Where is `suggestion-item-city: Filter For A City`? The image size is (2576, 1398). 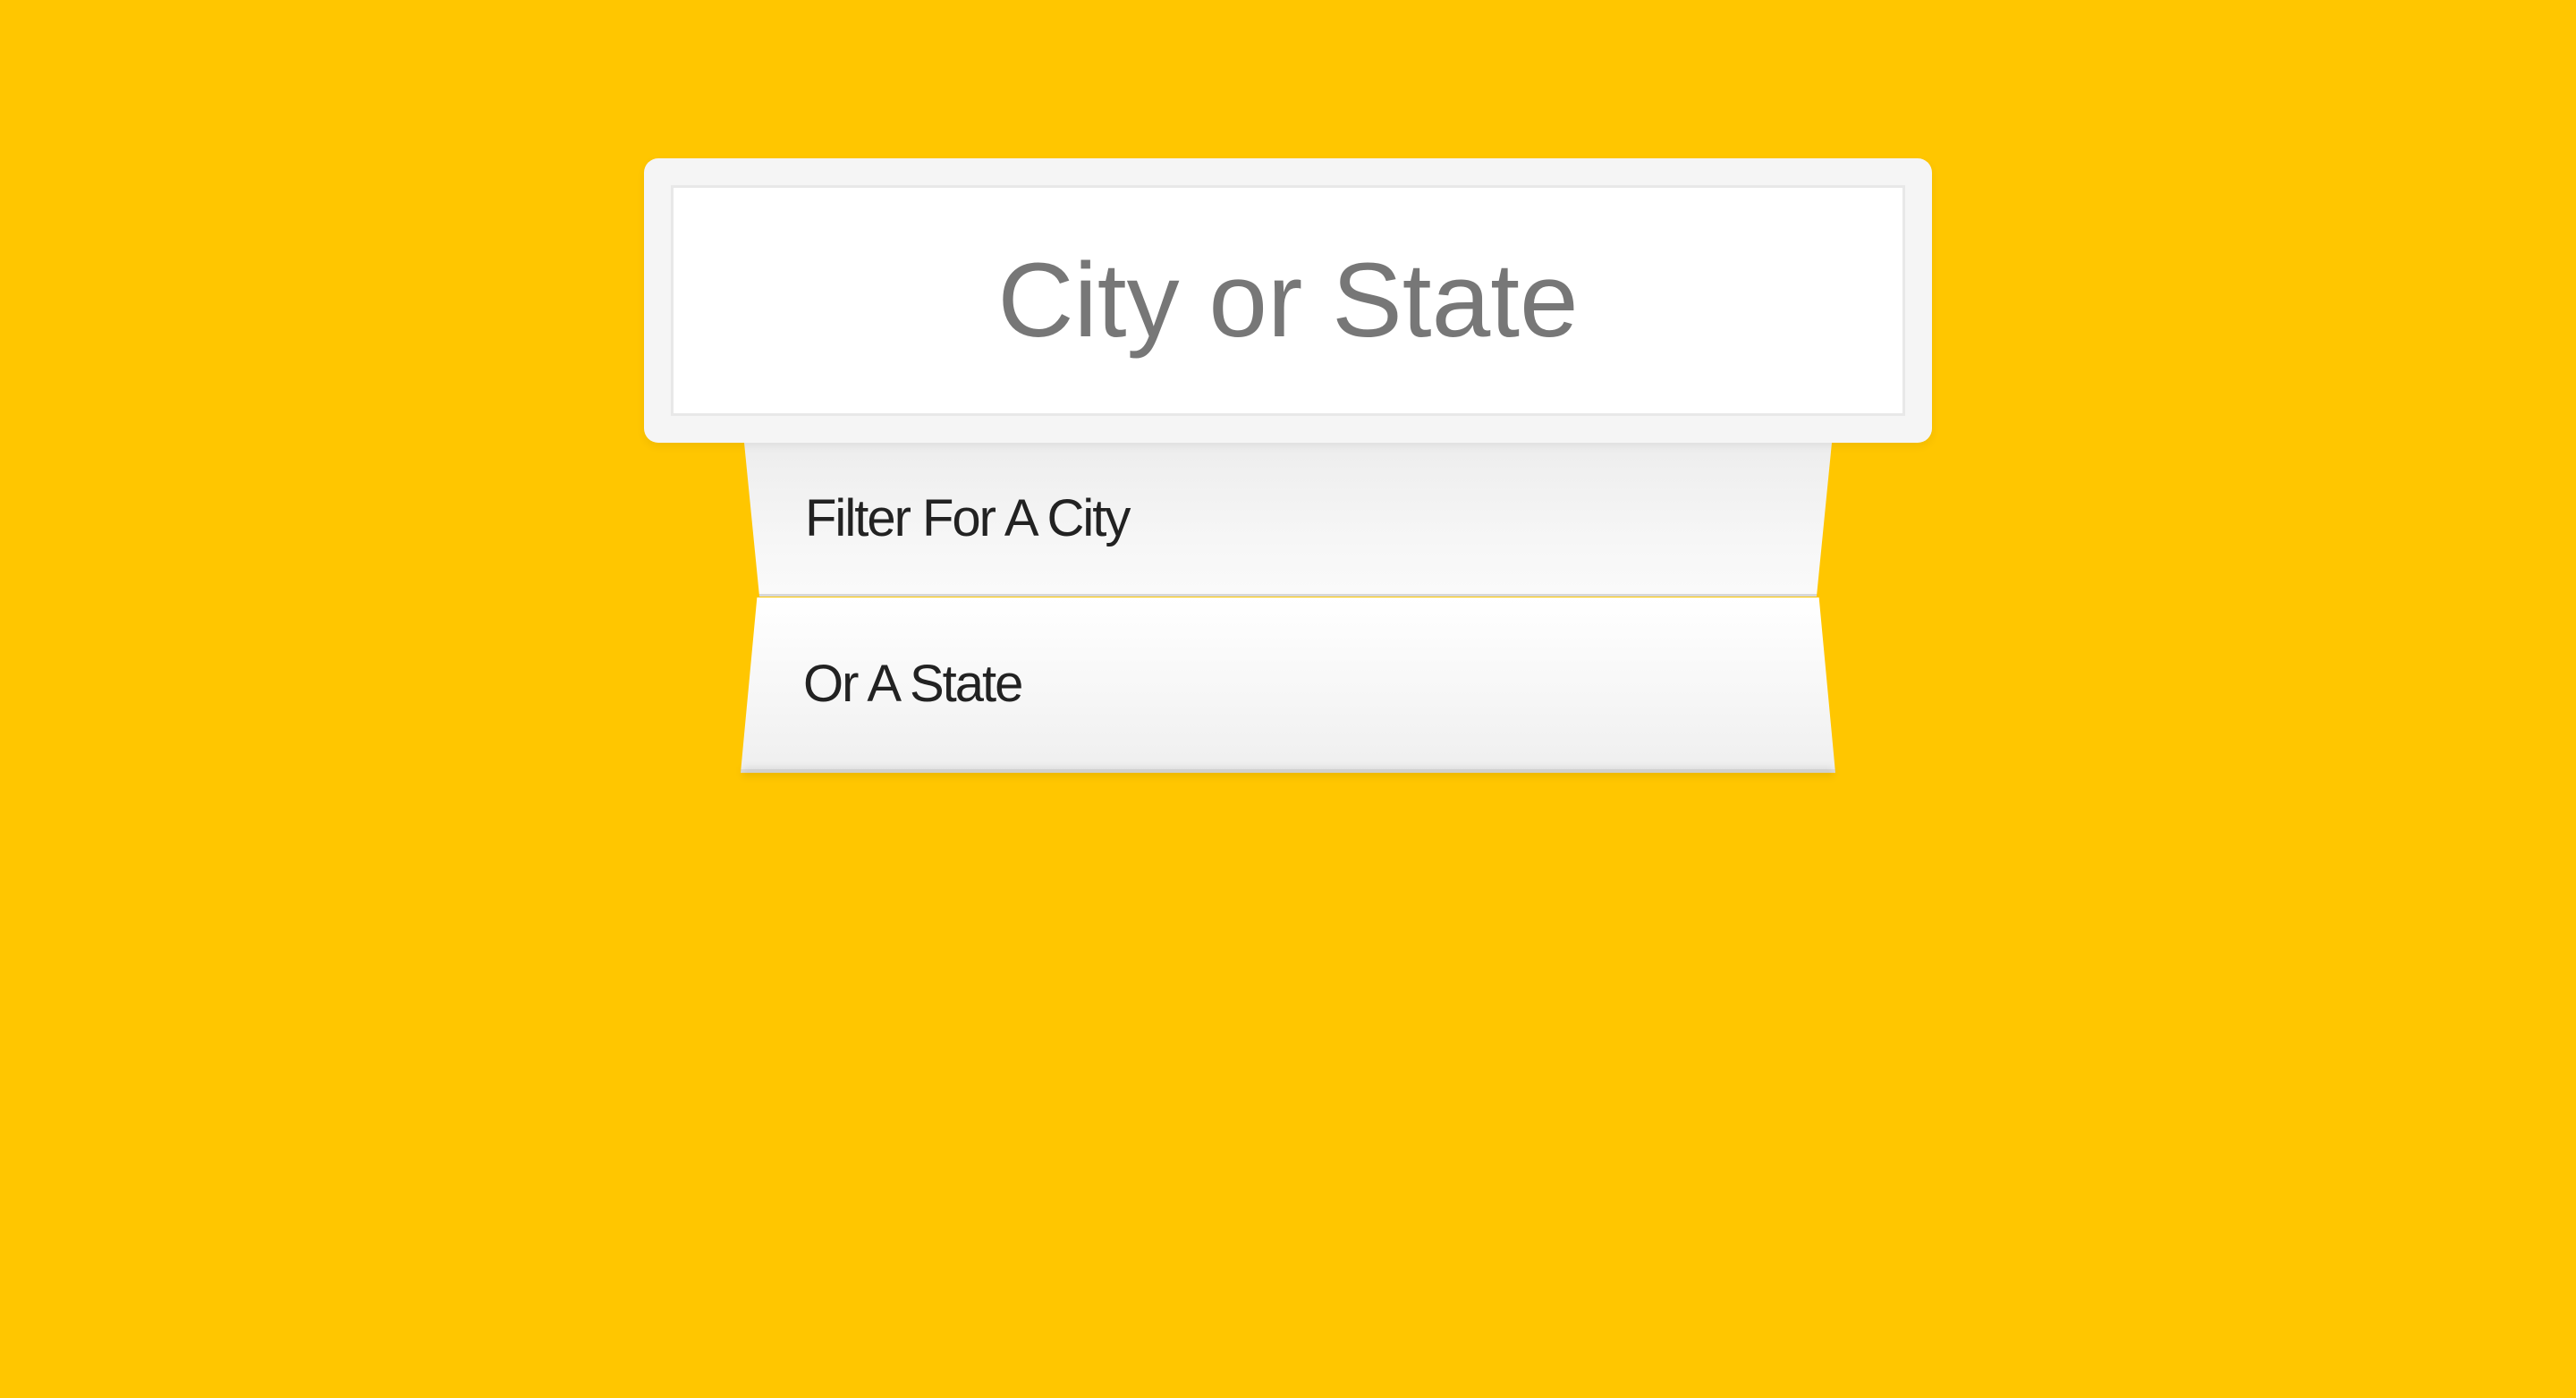 suggestion-item-city: Filter For A City is located at coordinates (1288, 520).